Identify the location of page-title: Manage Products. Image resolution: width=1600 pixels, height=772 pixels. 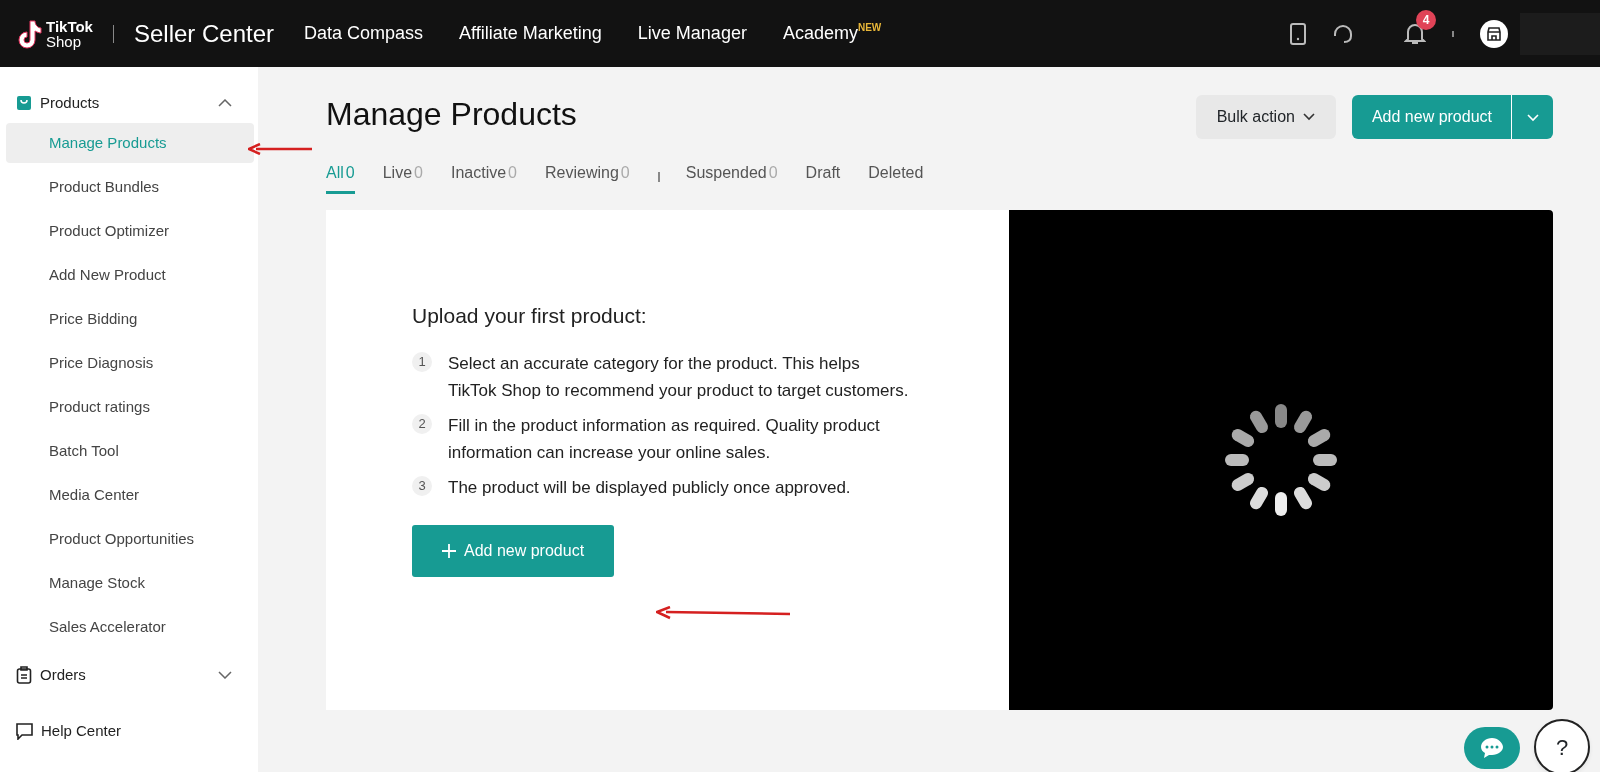
(451, 114).